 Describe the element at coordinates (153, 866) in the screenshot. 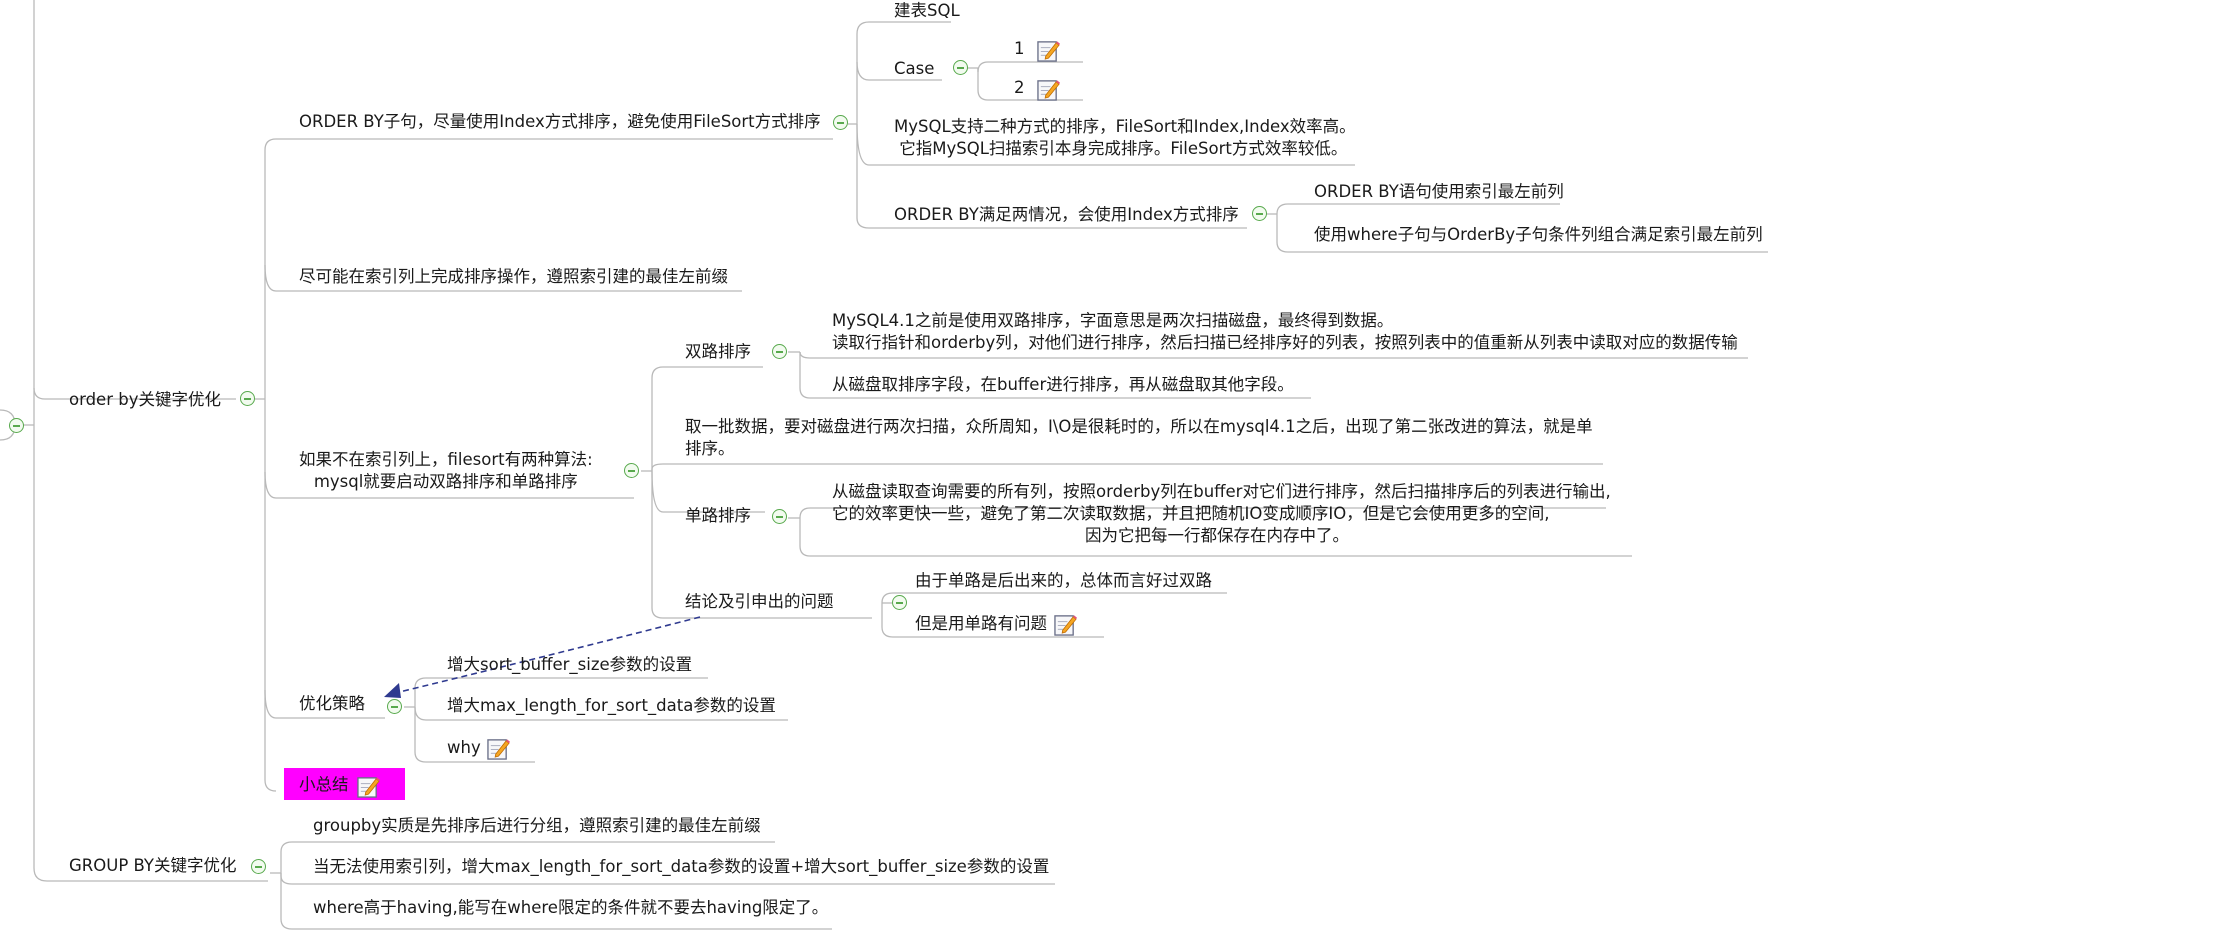

I see `node-group-by: GROUP BY关键字优化` at that location.